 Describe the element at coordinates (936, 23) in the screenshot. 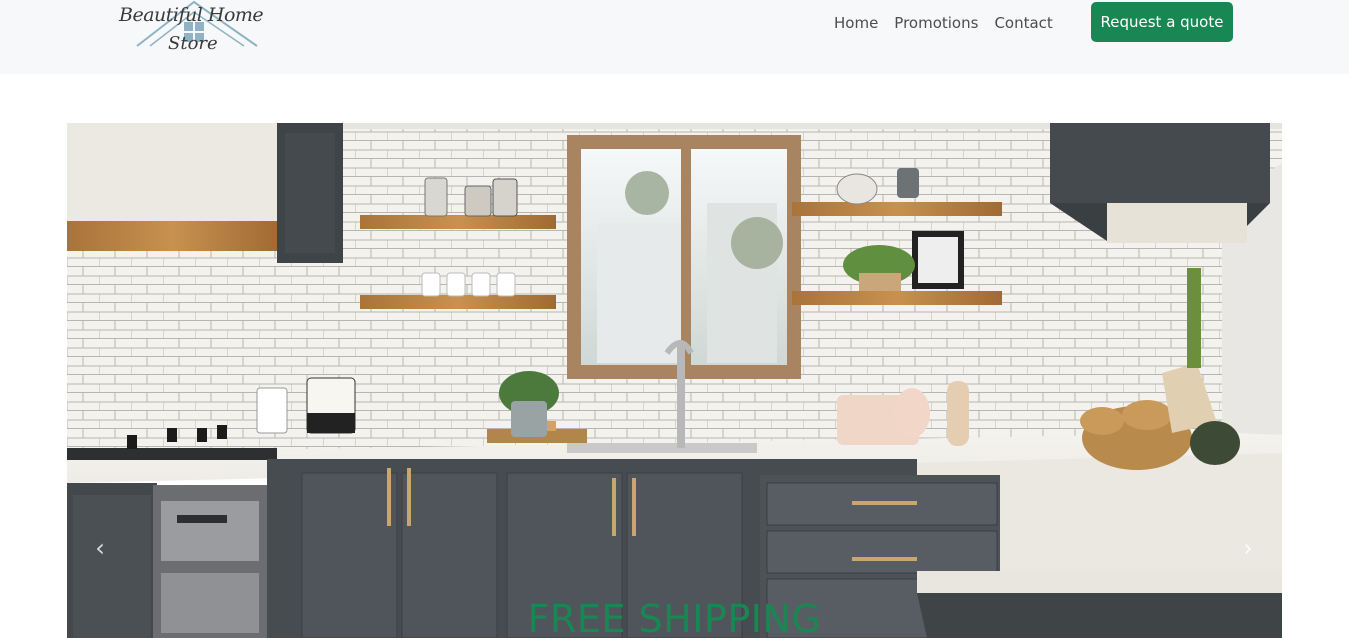

I see `nav-link-promotions: Promotions` at that location.